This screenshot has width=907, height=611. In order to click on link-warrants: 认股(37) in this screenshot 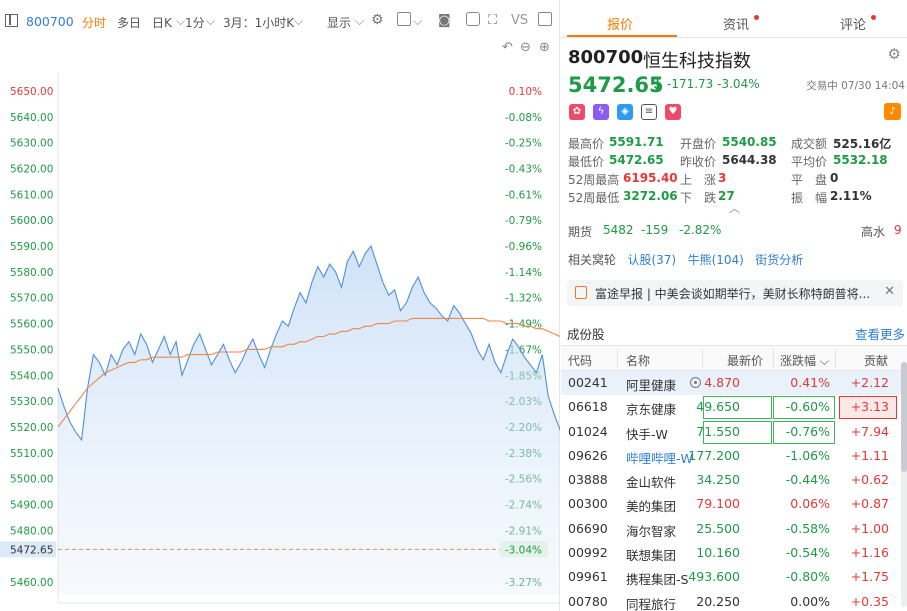, I will do `click(651, 260)`.